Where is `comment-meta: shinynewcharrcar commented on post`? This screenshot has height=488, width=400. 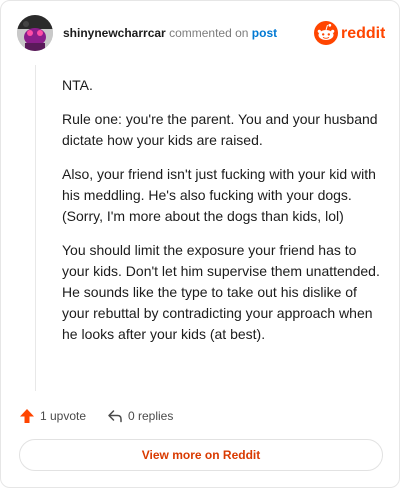 comment-meta: shinynewcharrcar commented on post is located at coordinates (170, 33).